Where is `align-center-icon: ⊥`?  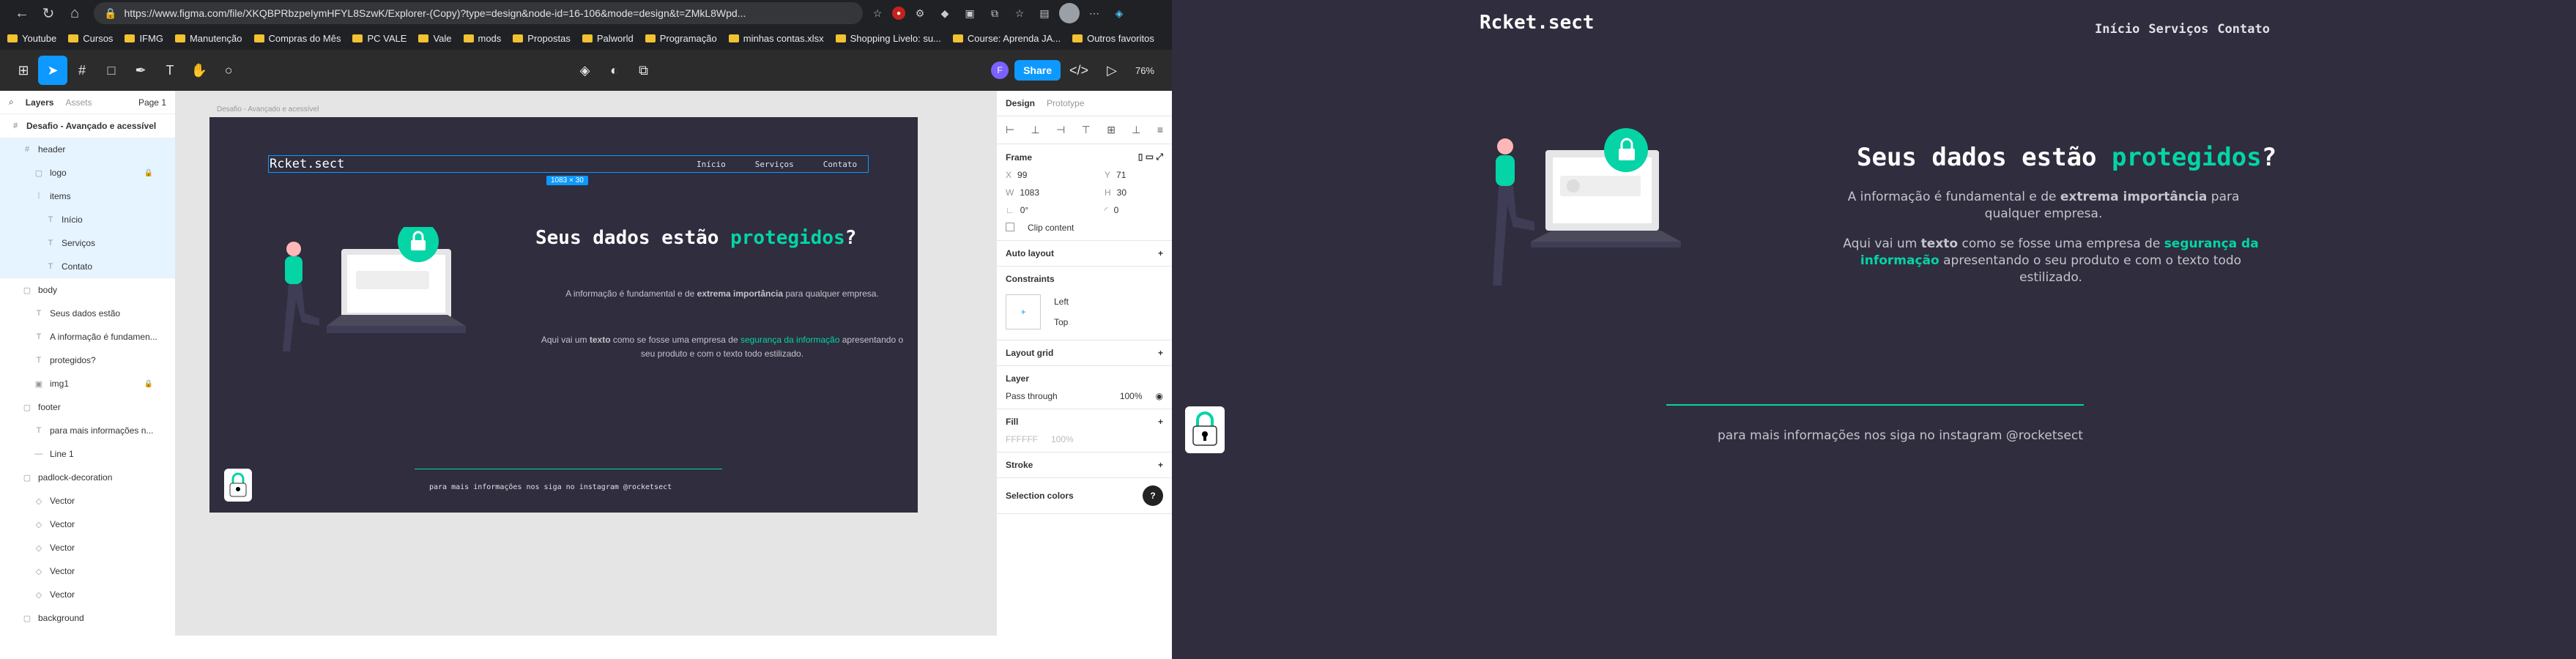 align-center-icon: ⊥ is located at coordinates (1035, 130).